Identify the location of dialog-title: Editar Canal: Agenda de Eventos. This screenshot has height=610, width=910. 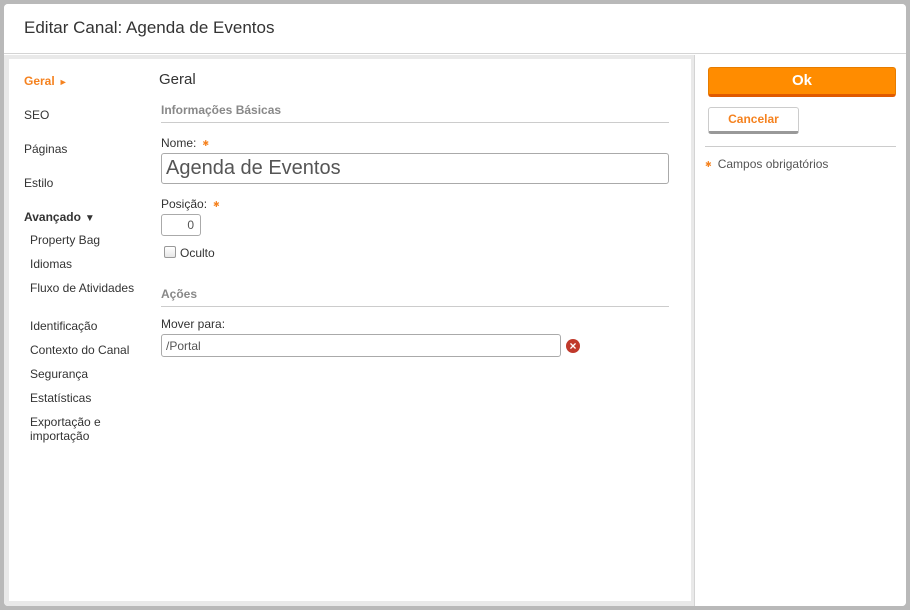
(149, 27).